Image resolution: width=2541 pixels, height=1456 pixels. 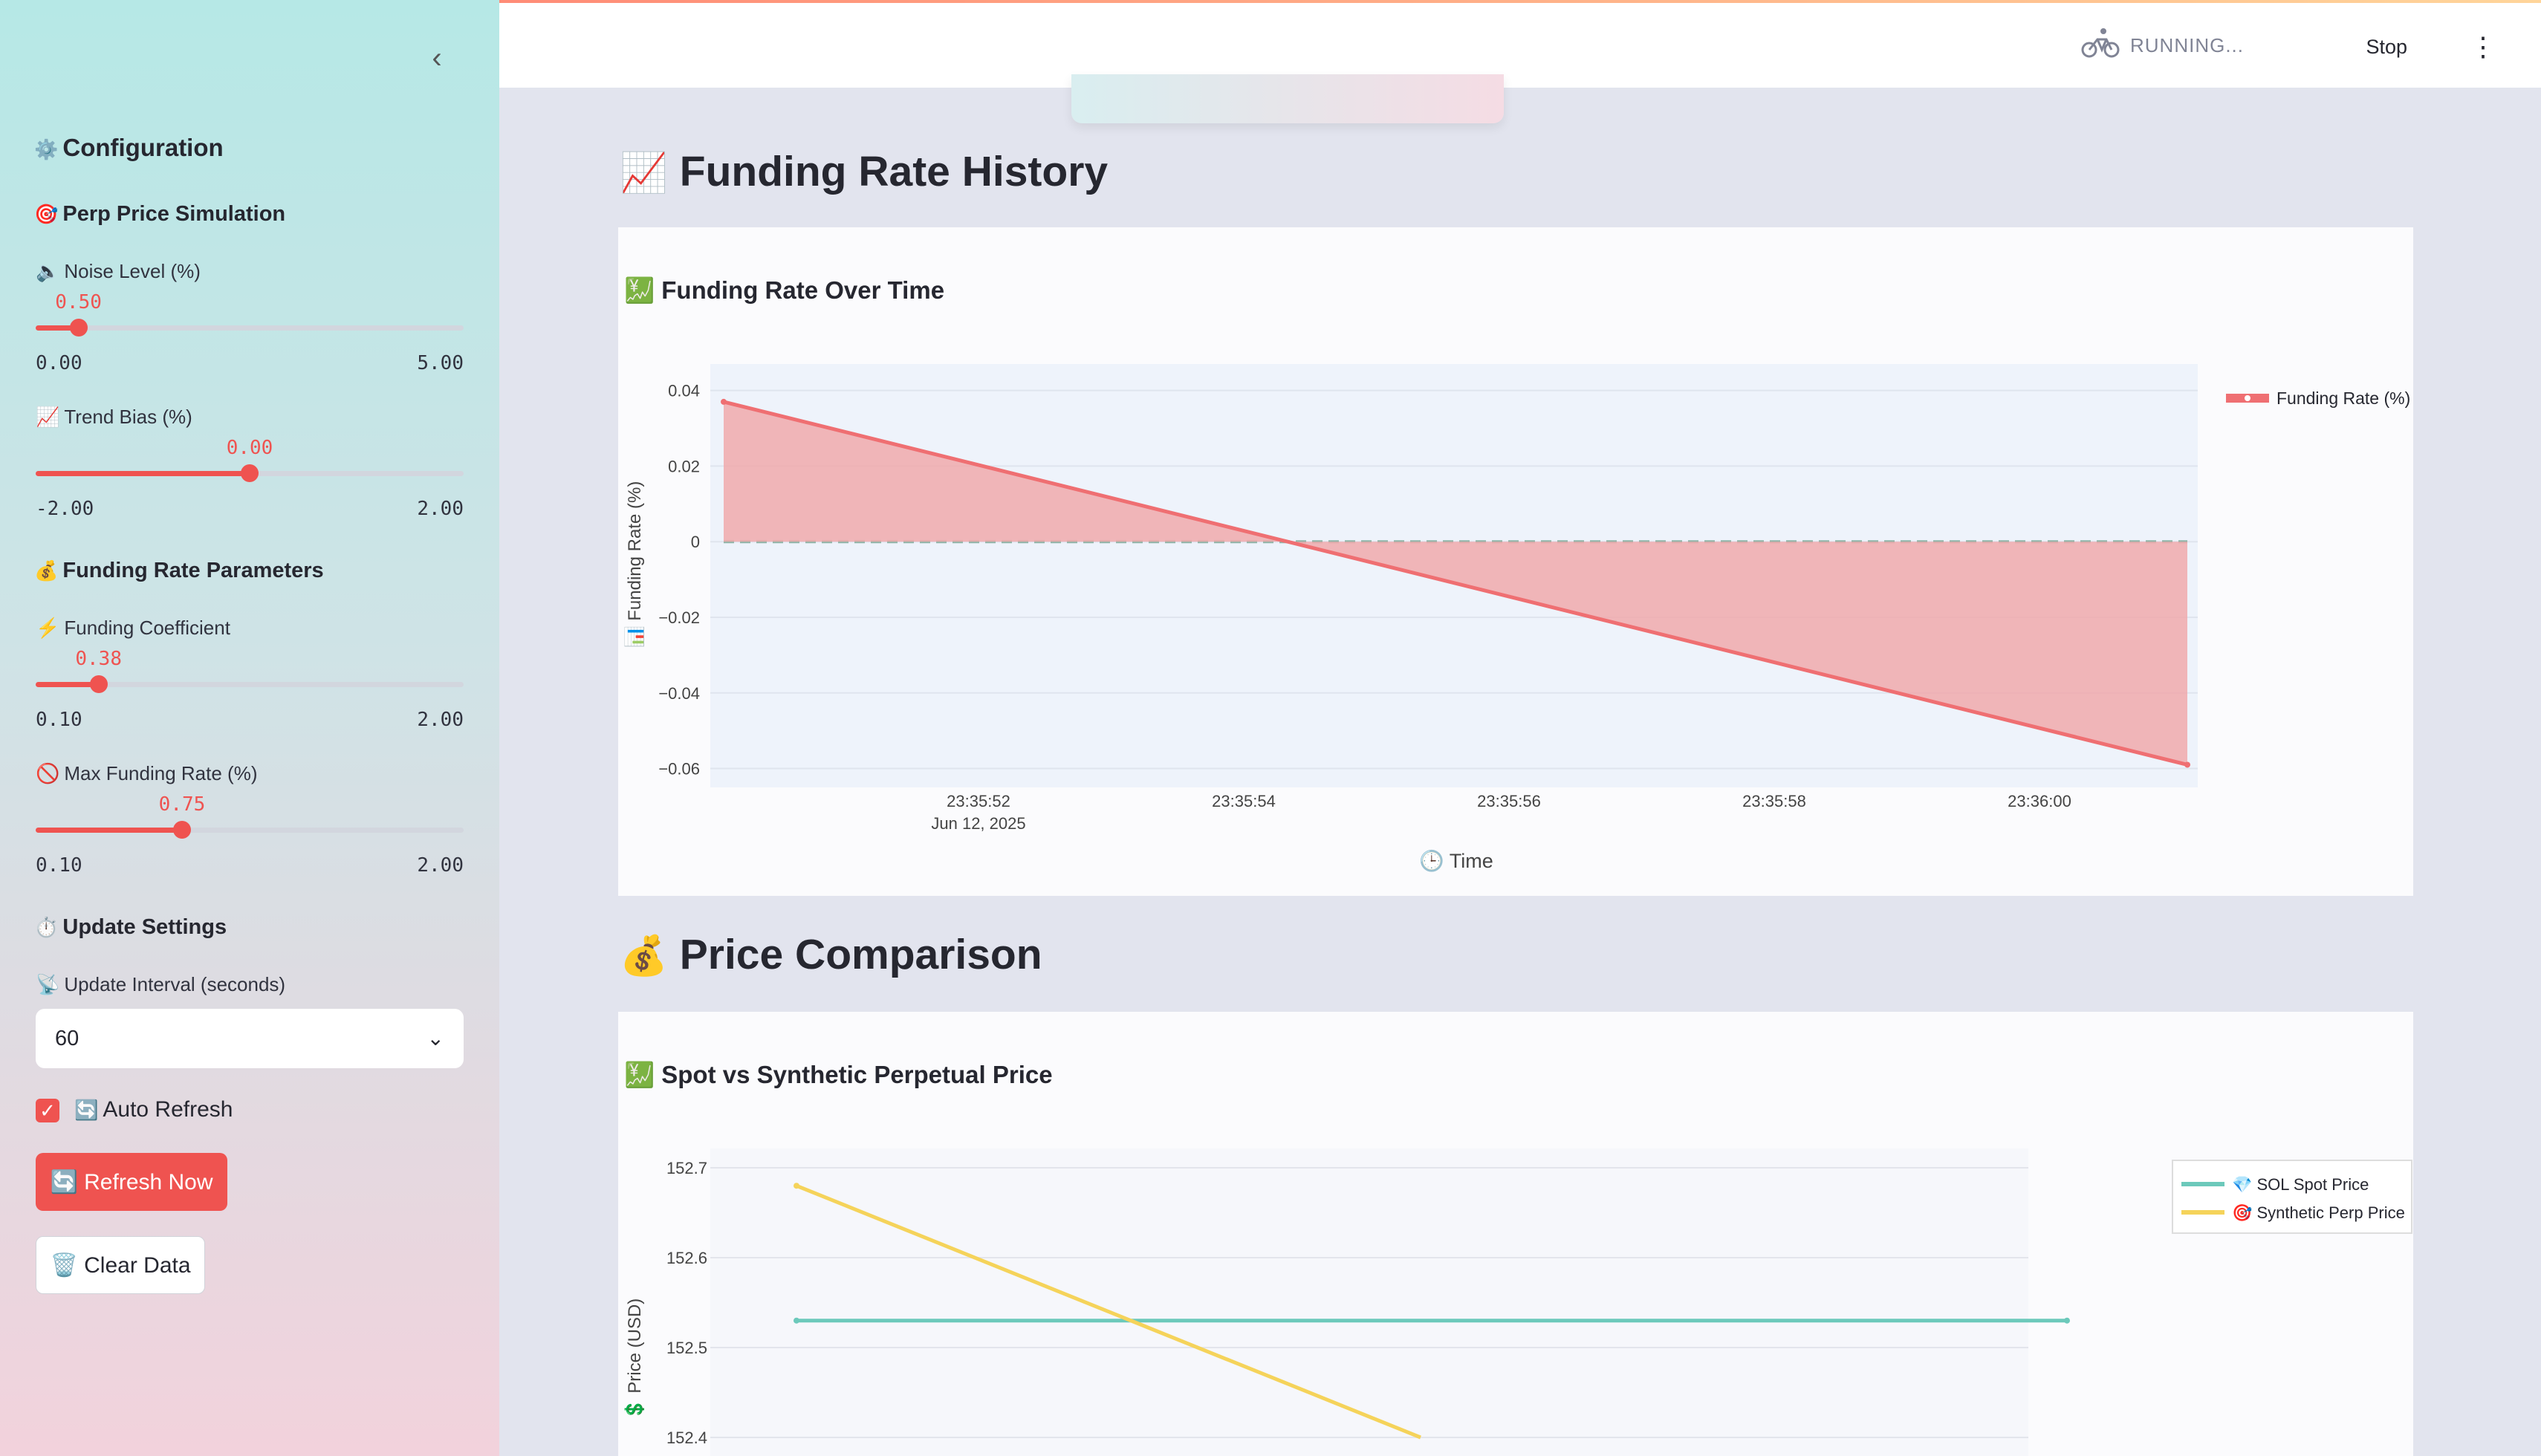 I want to click on x-tick-labels: 23:35:52 23:35:54 23:35:56 23:35:58 23:36:00, so click(x=1509, y=801).